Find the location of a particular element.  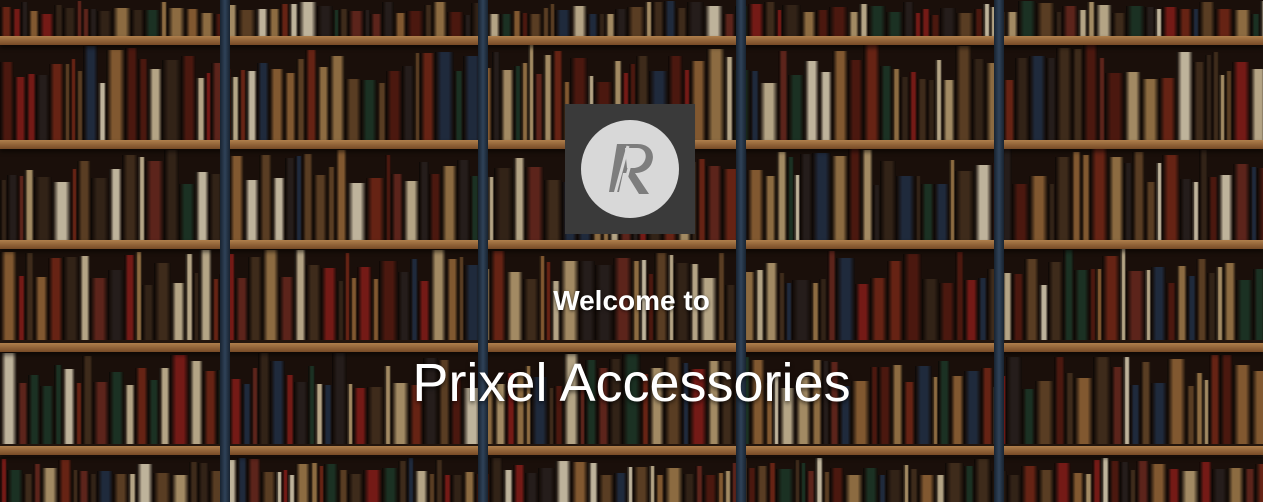

logo is located at coordinates (630, 169).